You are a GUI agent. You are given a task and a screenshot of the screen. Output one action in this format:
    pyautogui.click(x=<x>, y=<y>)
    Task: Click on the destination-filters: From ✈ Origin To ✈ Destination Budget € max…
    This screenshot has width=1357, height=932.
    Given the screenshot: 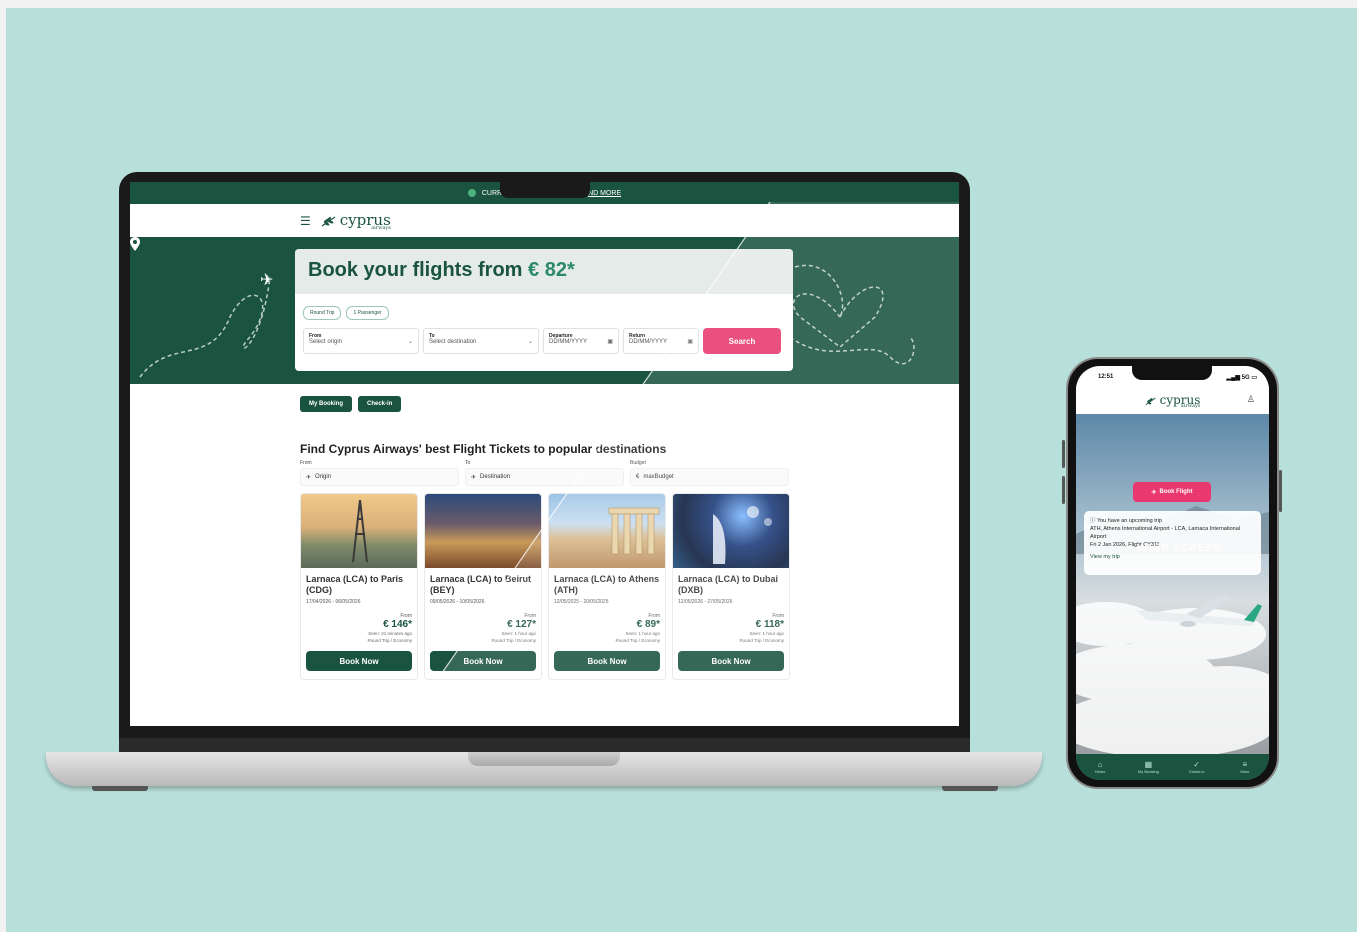 What is the action you would take?
    pyautogui.click(x=544, y=471)
    